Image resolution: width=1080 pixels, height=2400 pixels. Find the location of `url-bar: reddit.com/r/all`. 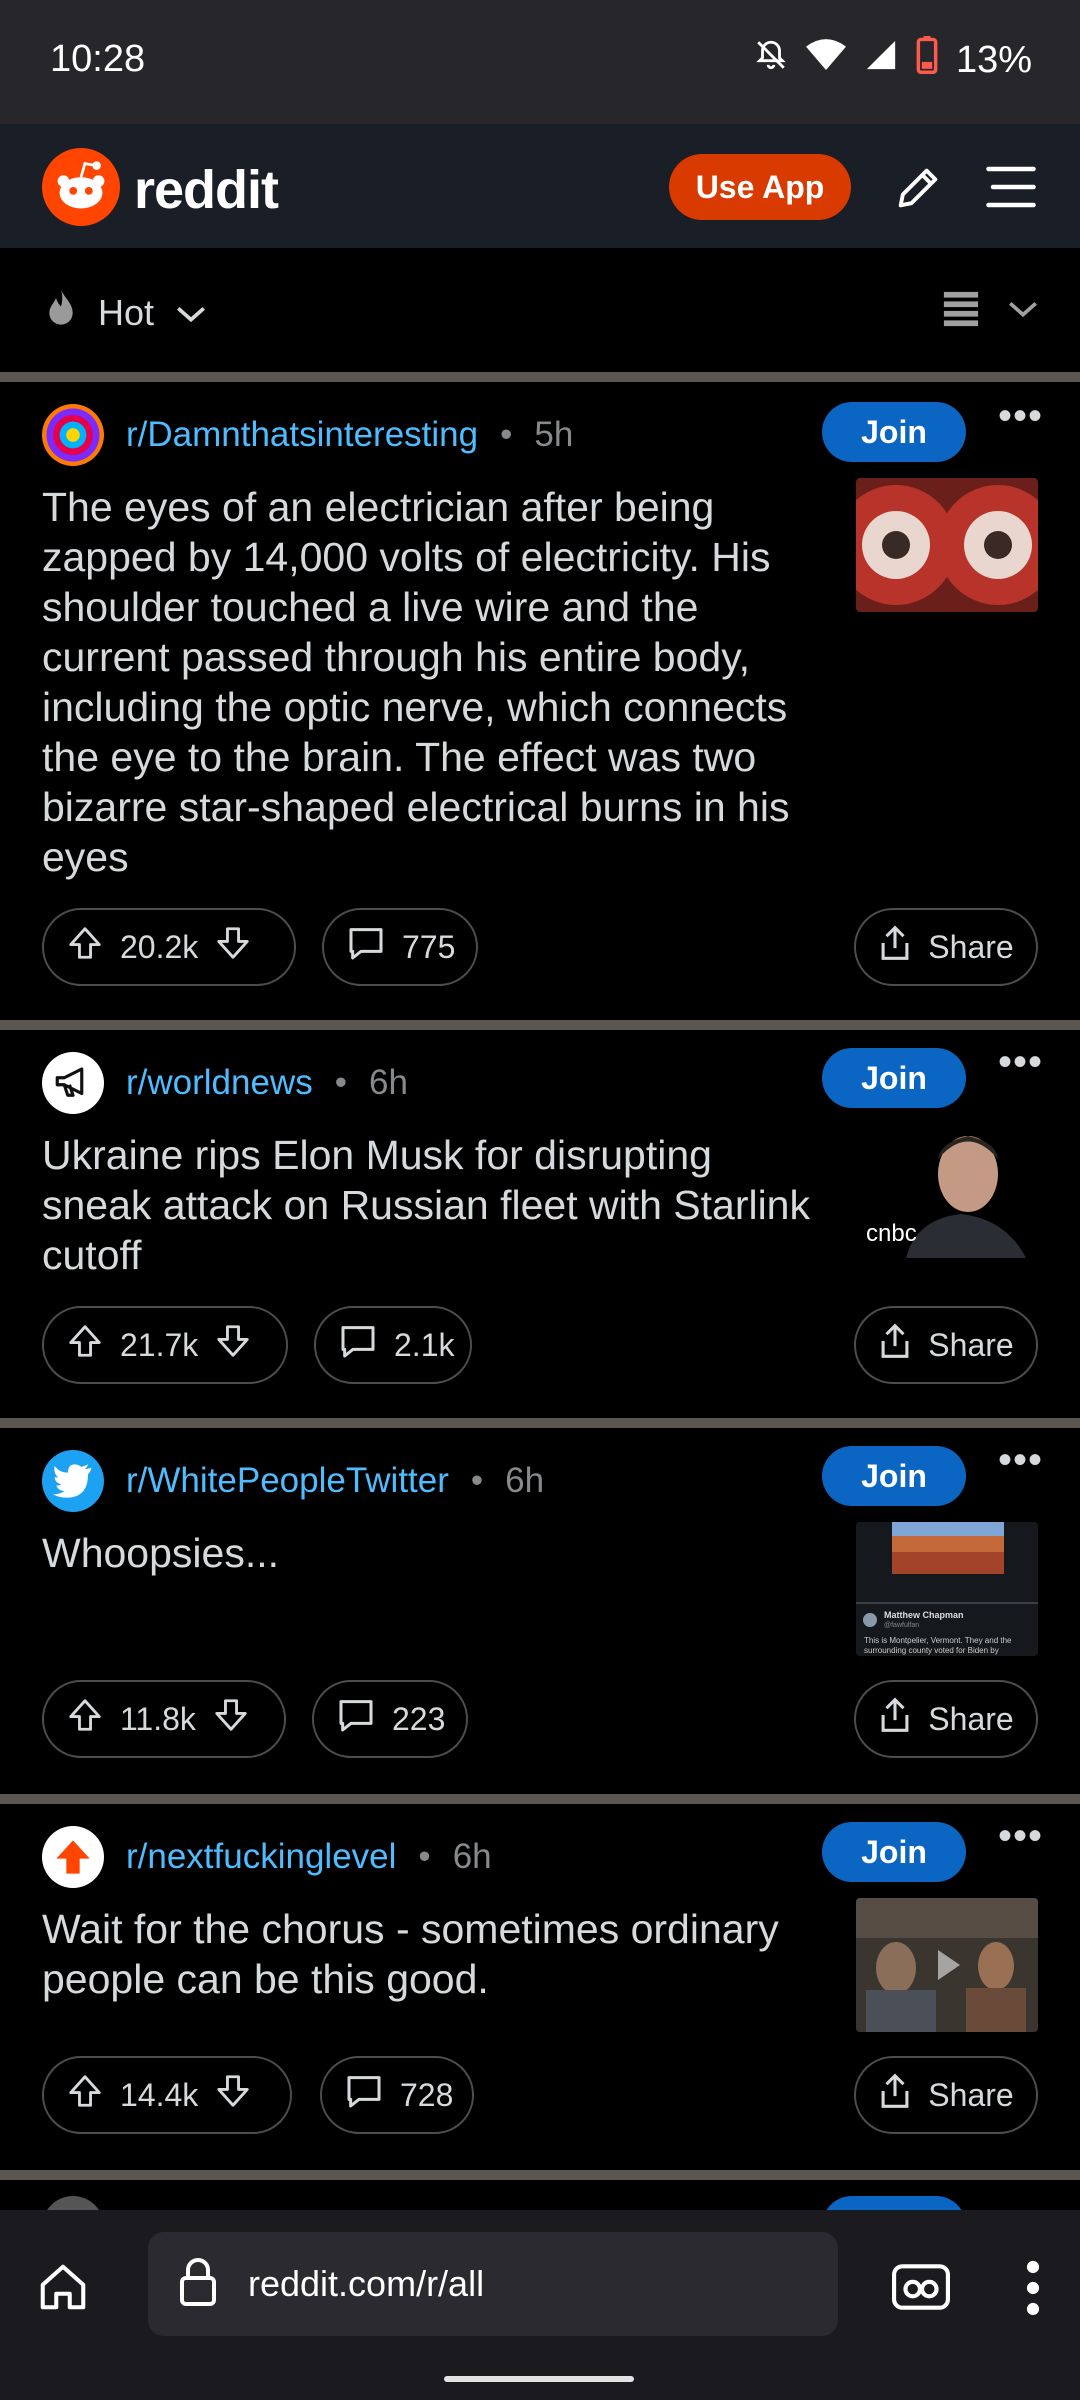

url-bar: reddit.com/r/all is located at coordinates (493, 2284).